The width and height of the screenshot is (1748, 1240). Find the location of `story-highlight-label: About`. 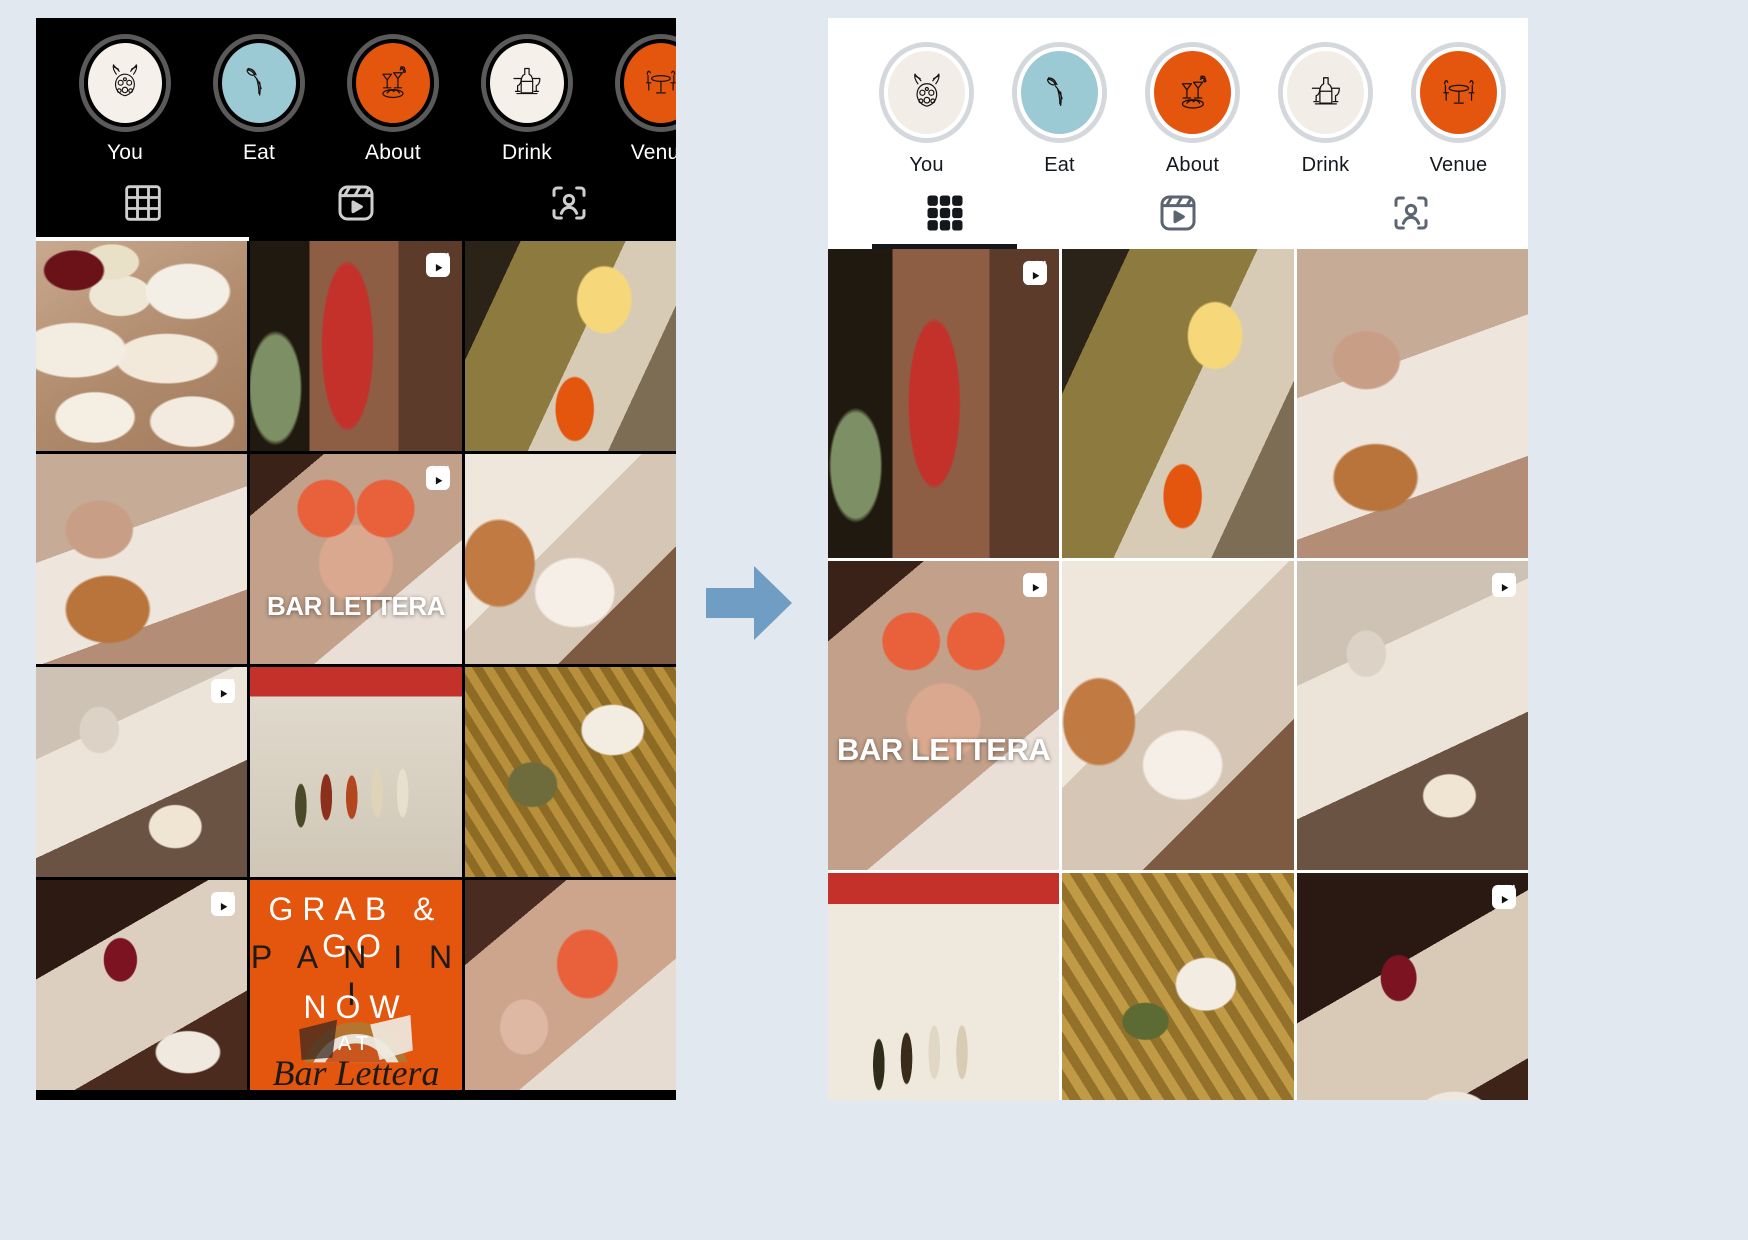

story-highlight-label: About is located at coordinates (393, 152).